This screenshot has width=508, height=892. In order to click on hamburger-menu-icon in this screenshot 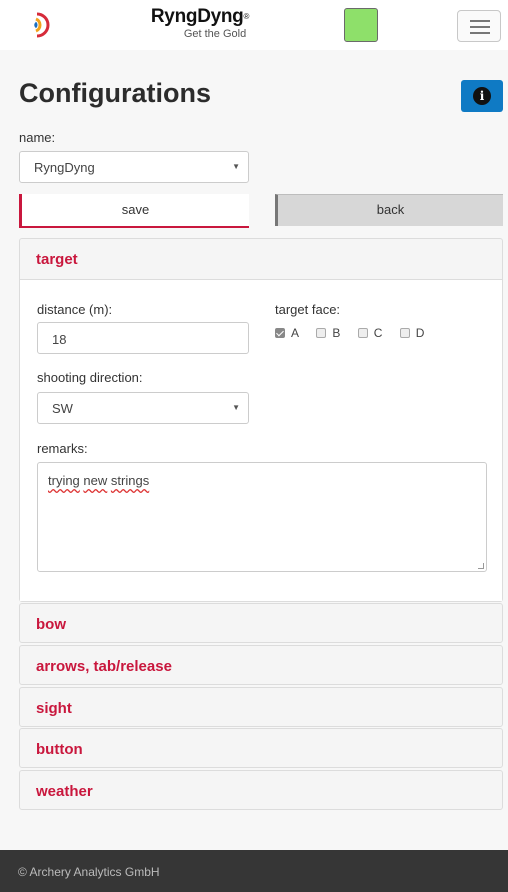, I will do `click(480, 21)`.